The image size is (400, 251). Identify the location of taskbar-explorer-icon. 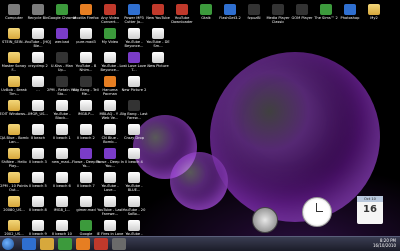
(47, 244).